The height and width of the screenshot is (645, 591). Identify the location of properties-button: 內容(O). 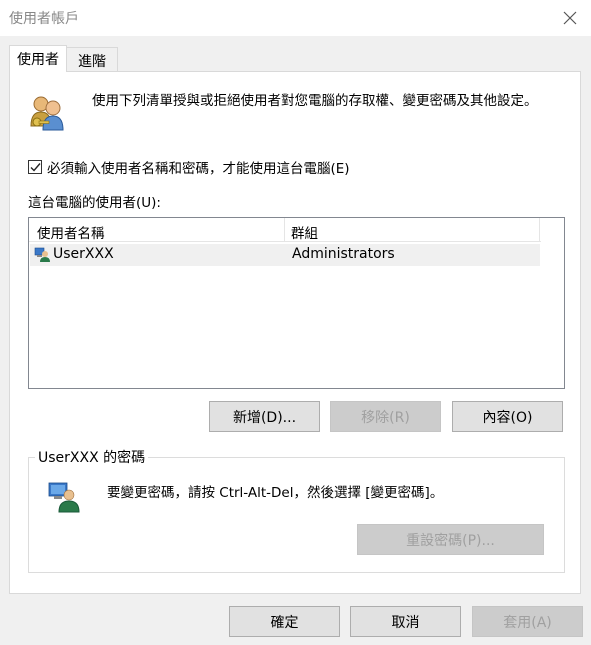
(507, 416).